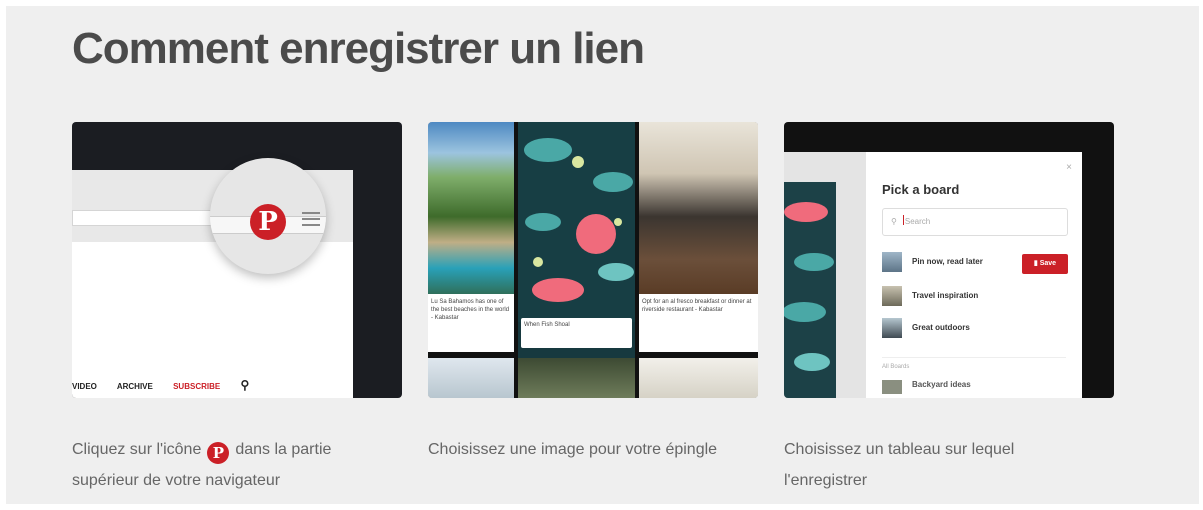  I want to click on board-item: Backyard ideas, so click(926, 387).